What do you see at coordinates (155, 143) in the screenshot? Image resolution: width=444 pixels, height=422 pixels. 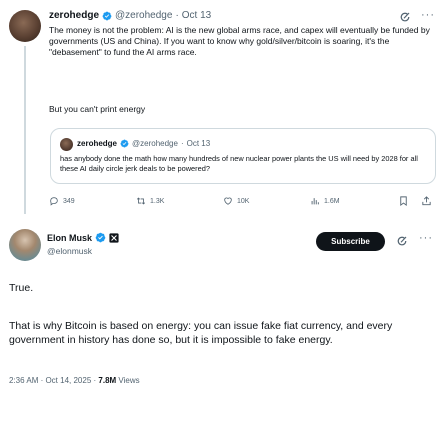 I see `quoted-author-handle: @zerohedge` at bounding box center [155, 143].